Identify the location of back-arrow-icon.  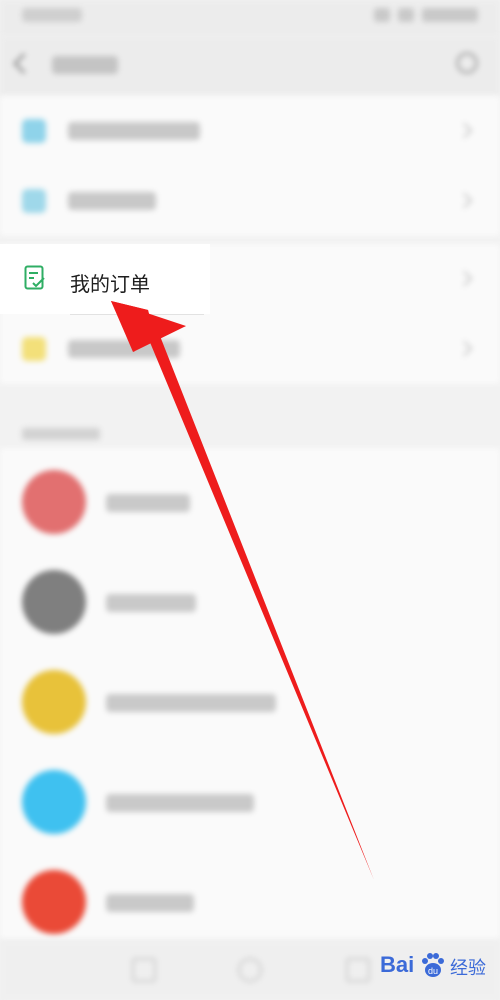
(23, 63).